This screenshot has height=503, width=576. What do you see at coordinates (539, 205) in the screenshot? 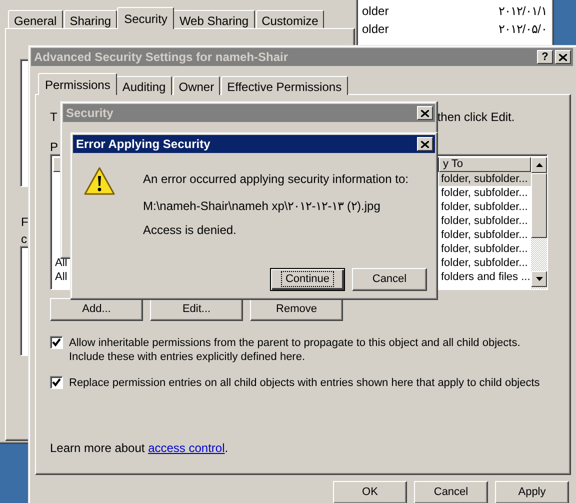
I see `scroll-thumb` at bounding box center [539, 205].